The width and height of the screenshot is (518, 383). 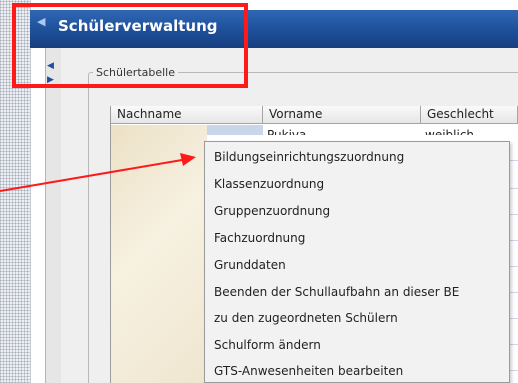 What do you see at coordinates (259, 238) in the screenshot?
I see `menu-item-fachzuordnung: Fachzuordnung` at bounding box center [259, 238].